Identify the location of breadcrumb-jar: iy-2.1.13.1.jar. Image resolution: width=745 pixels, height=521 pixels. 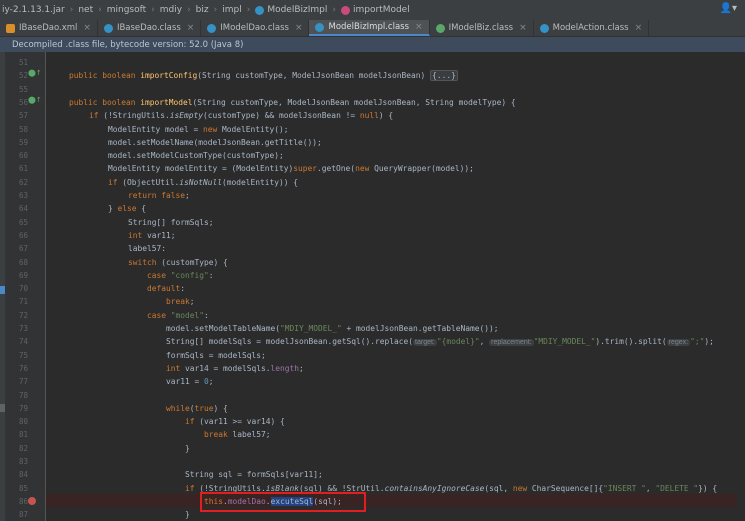
(33, 10).